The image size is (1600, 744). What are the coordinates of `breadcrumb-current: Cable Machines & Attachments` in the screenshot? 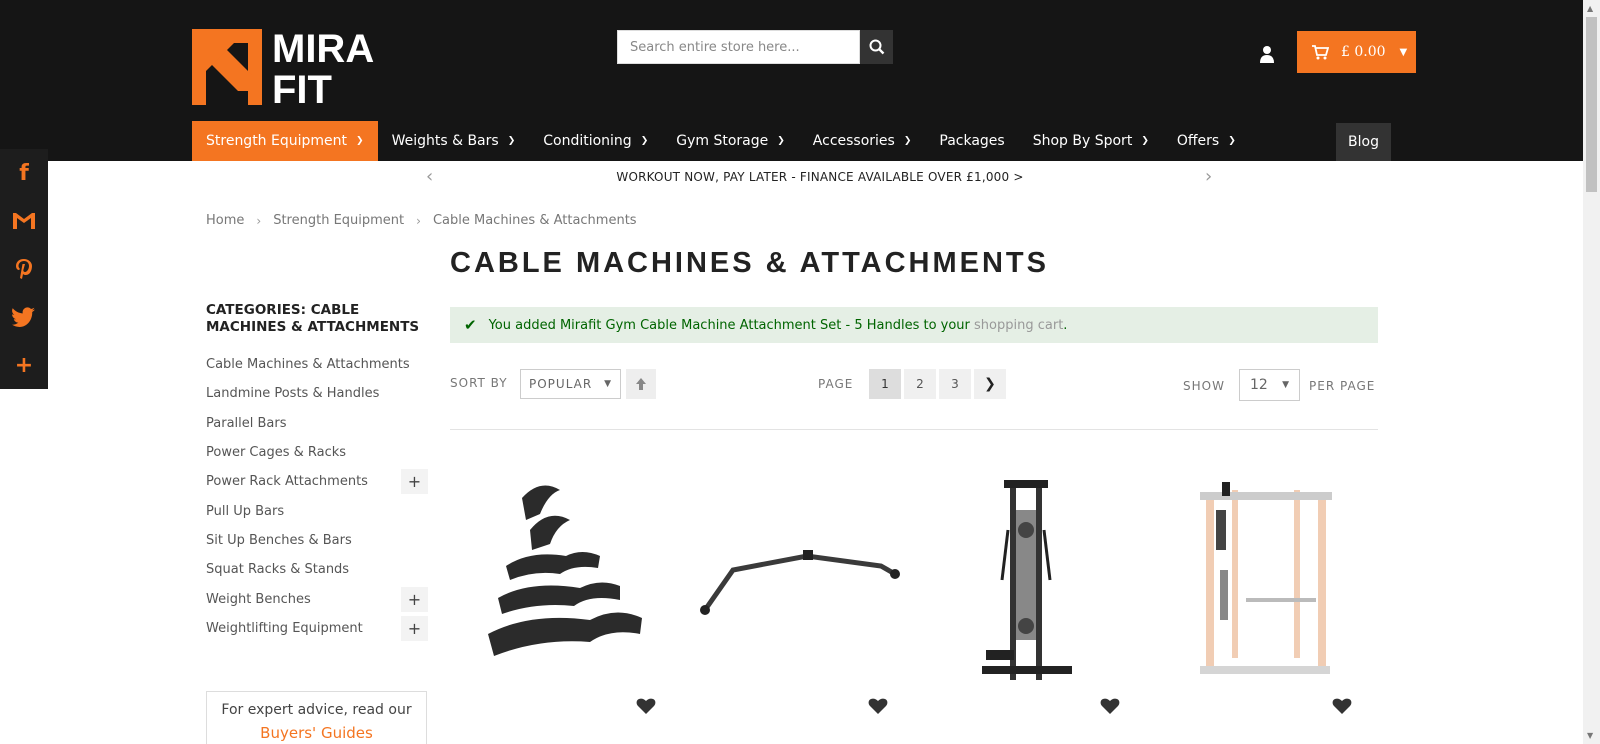 It's located at (534, 220).